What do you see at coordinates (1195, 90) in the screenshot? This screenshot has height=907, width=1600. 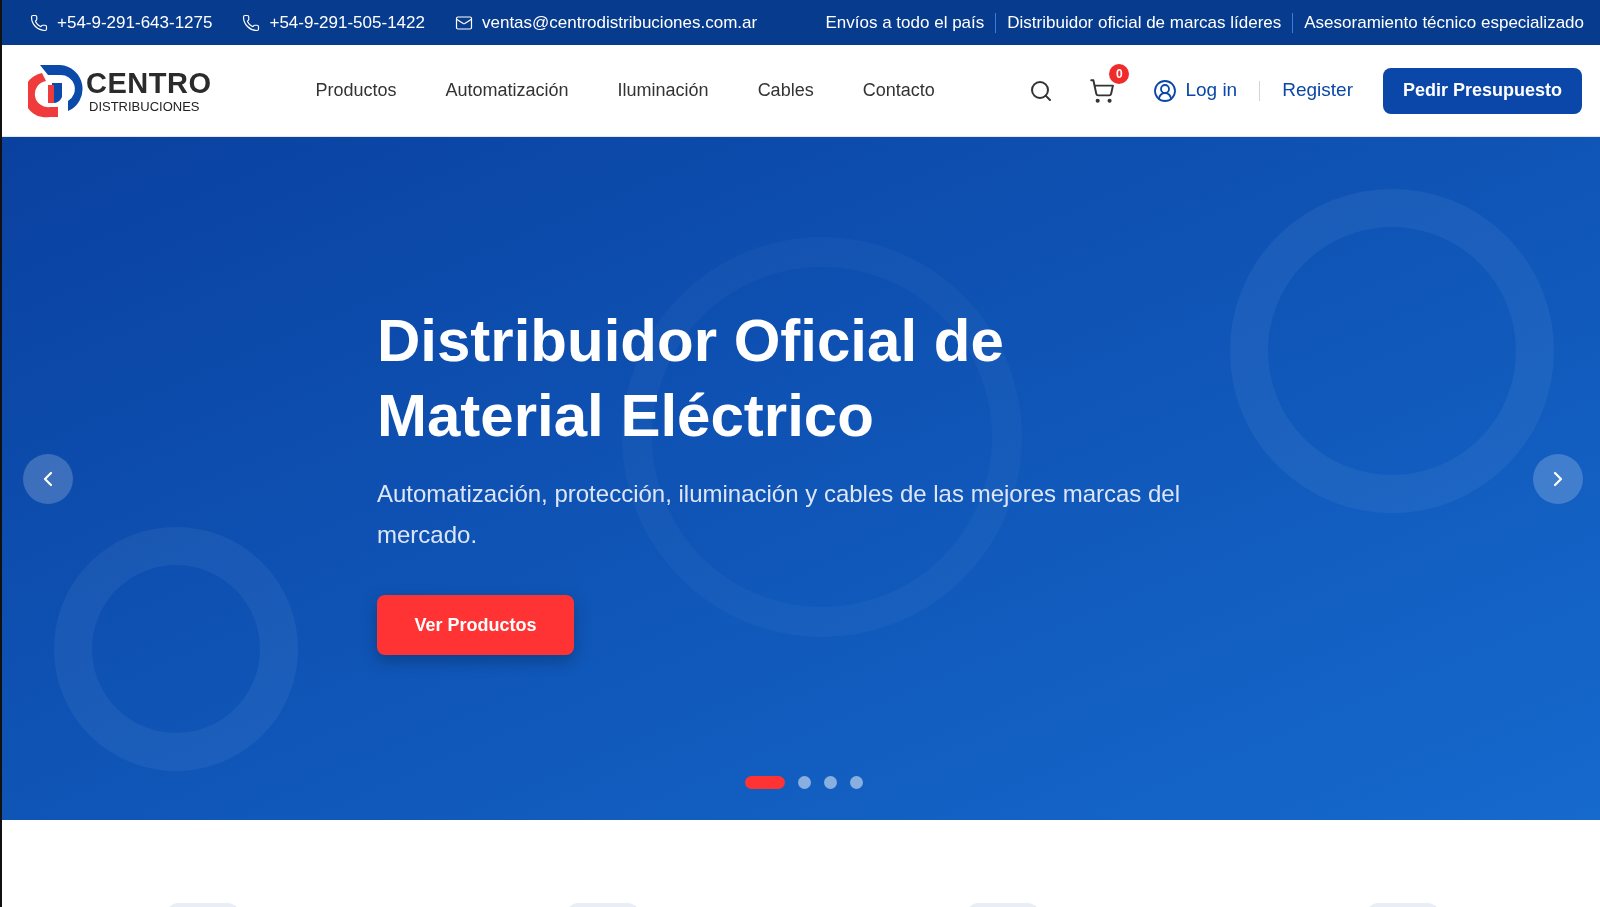 I see `login-link: Log in` at bounding box center [1195, 90].